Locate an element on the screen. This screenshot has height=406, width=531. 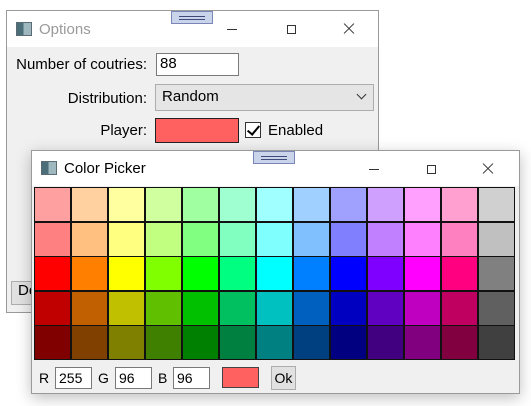
color-picker-title: Color Picker is located at coordinates (105, 168).